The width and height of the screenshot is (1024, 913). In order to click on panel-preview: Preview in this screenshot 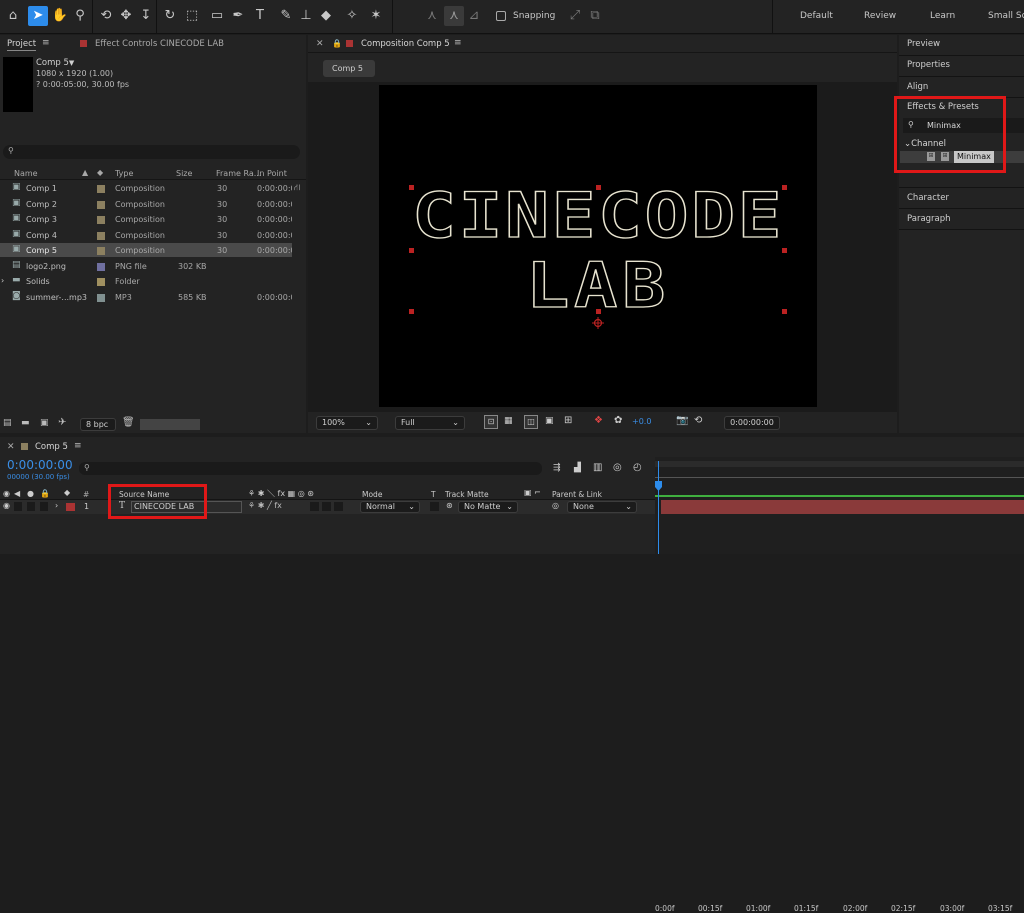, I will do `click(923, 44)`.